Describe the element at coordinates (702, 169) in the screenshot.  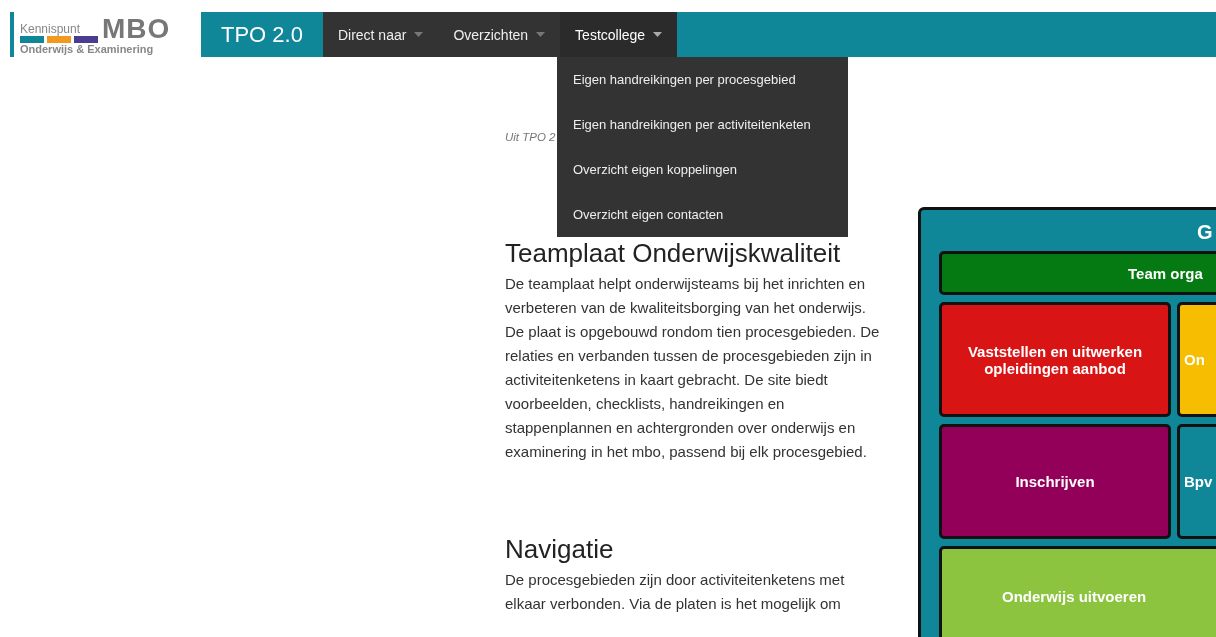
I see `dropdown-item: Overzicht eigen koppelingen` at that location.